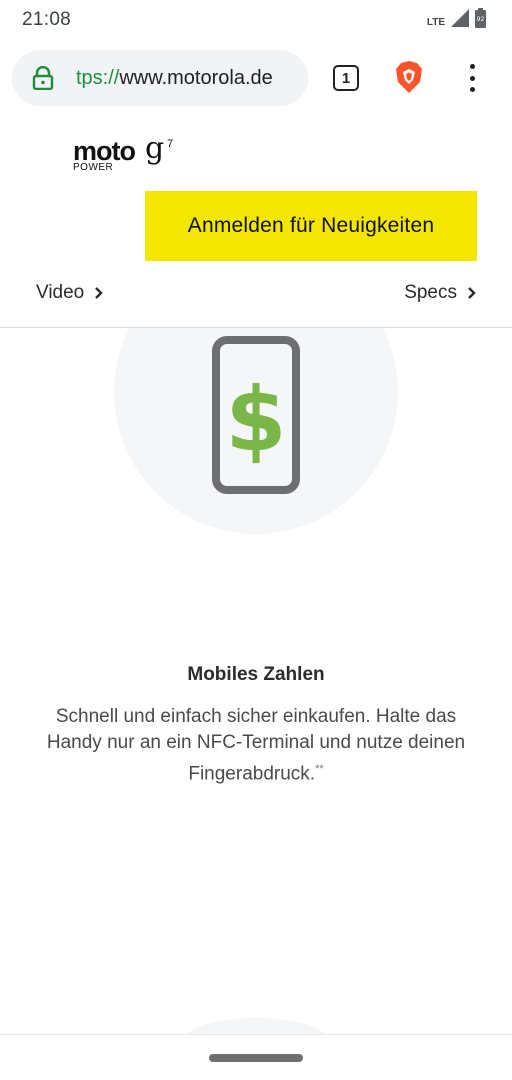  I want to click on battery-icon: 92, so click(480, 18).